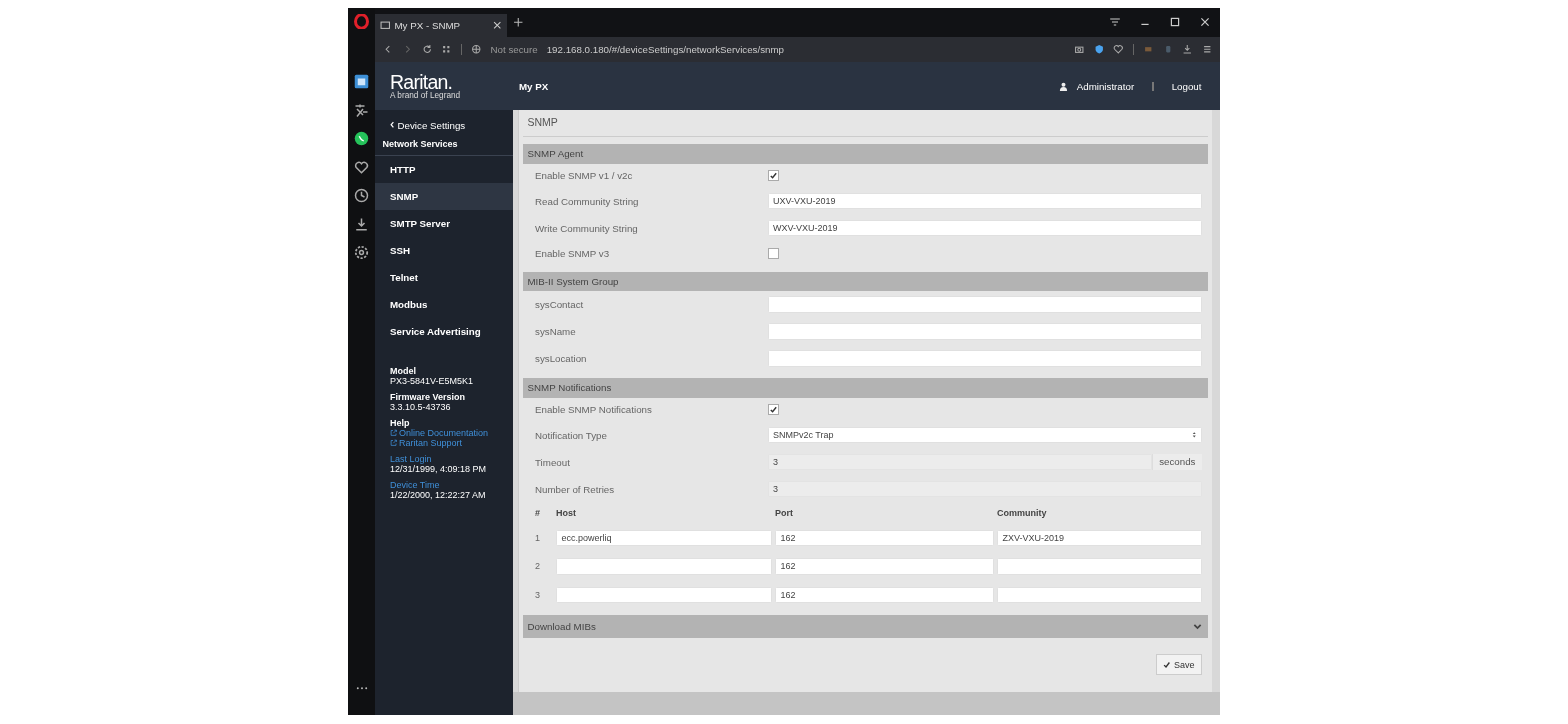  What do you see at coordinates (384, 25) in the screenshot?
I see `page-icon` at bounding box center [384, 25].